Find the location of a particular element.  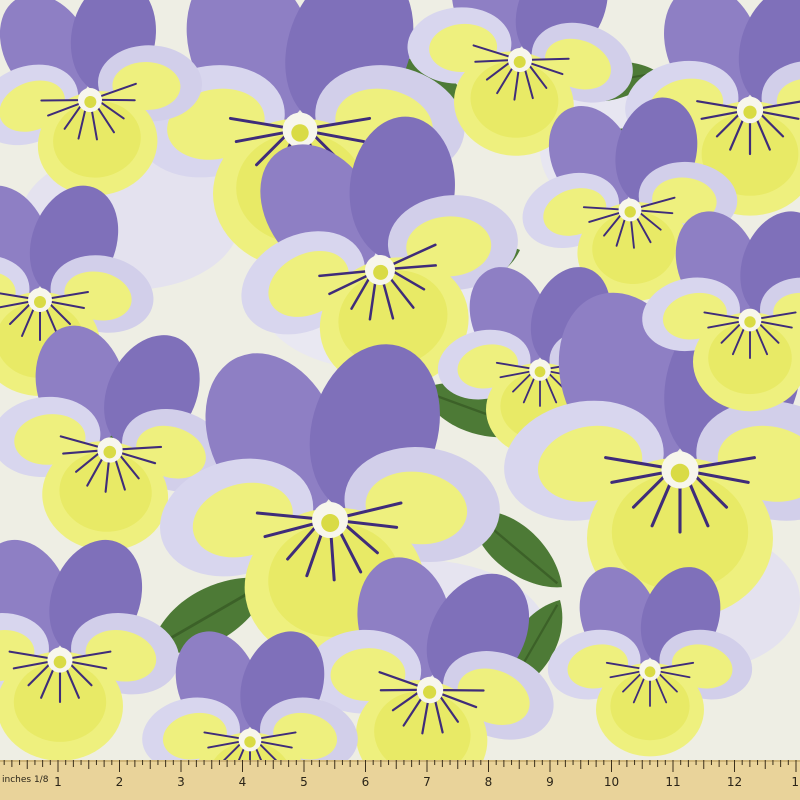

ruler-number: 9 is located at coordinates (550, 782).